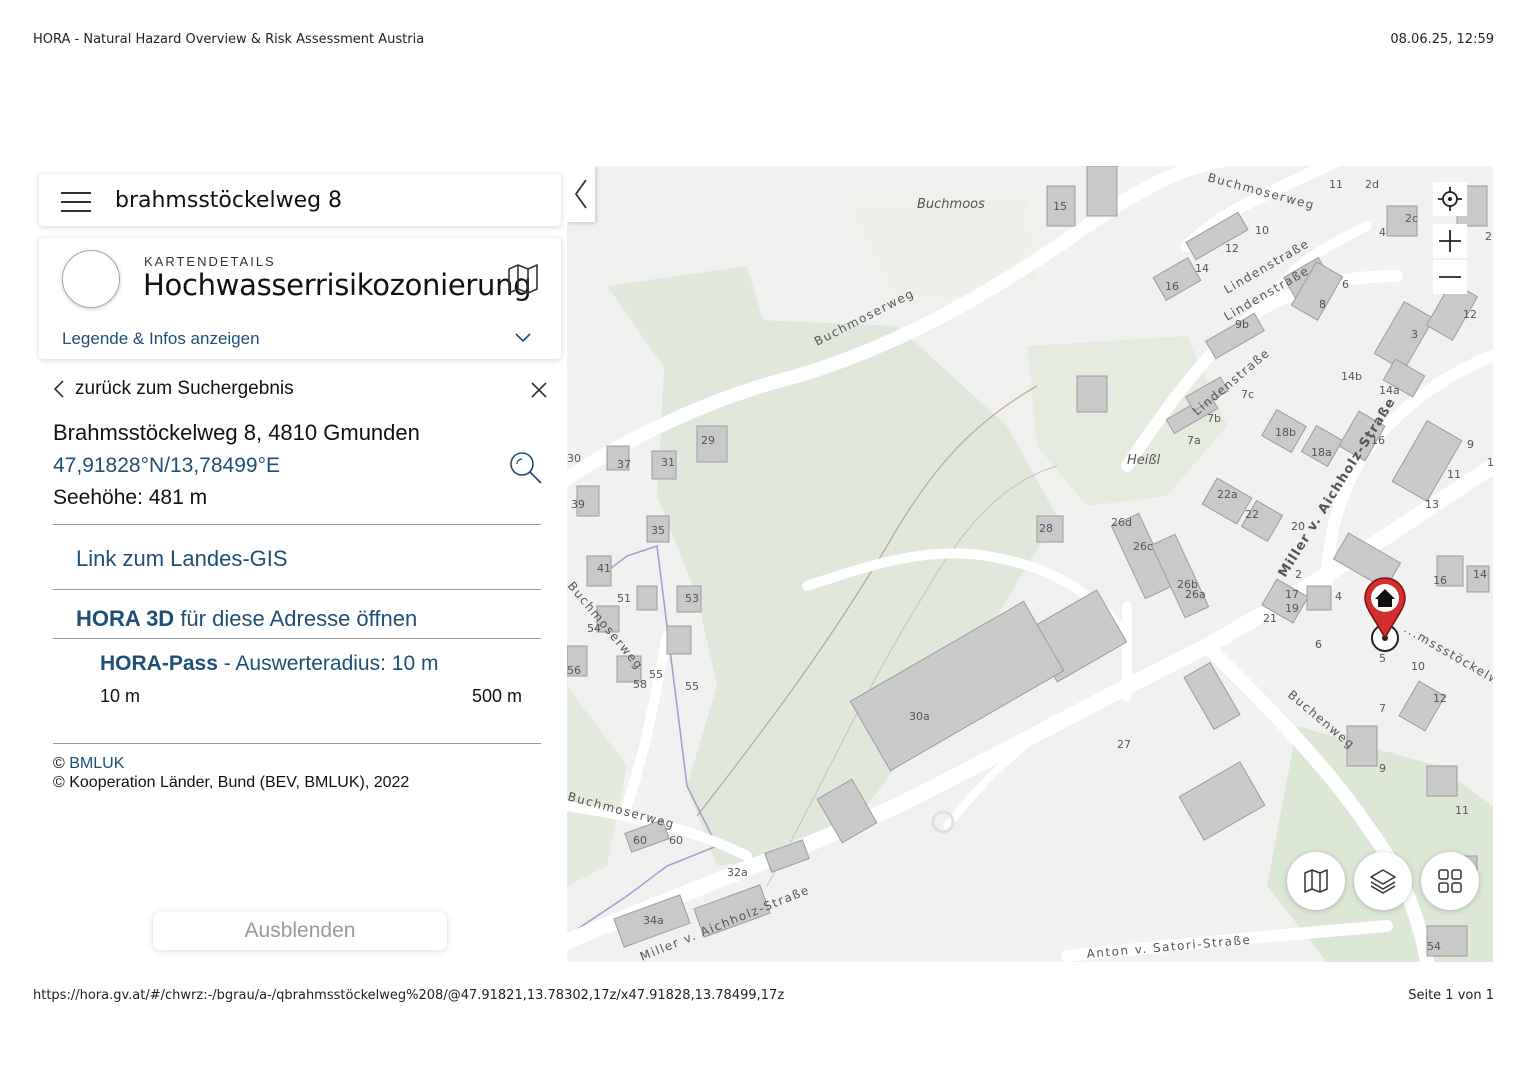 Image resolution: width=1527 pixels, height=1080 pixels. Describe the element at coordinates (61, 763) in the screenshot. I see `credits-prefix: ©` at that location.